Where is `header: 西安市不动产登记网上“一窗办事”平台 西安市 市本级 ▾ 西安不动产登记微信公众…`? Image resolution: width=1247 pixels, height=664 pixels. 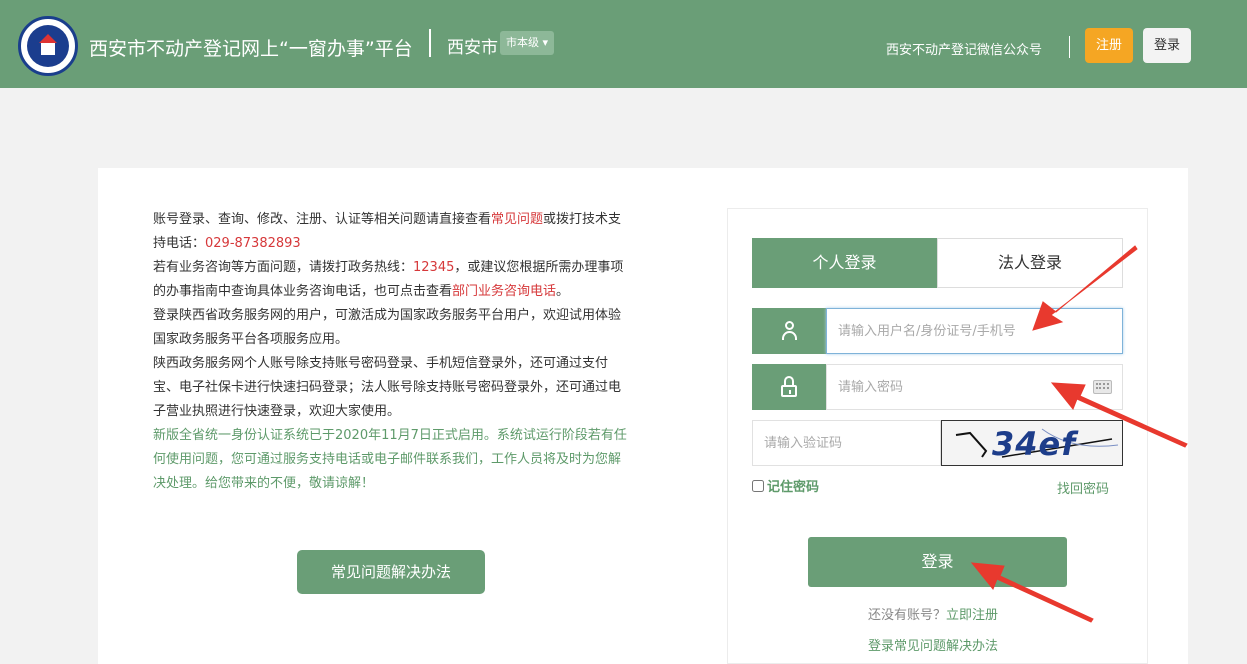 header: 西安市不动产登记网上“一窗办事”平台 西安市 市本级 ▾ 西安不动产登记微信公众… is located at coordinates (623, 44).